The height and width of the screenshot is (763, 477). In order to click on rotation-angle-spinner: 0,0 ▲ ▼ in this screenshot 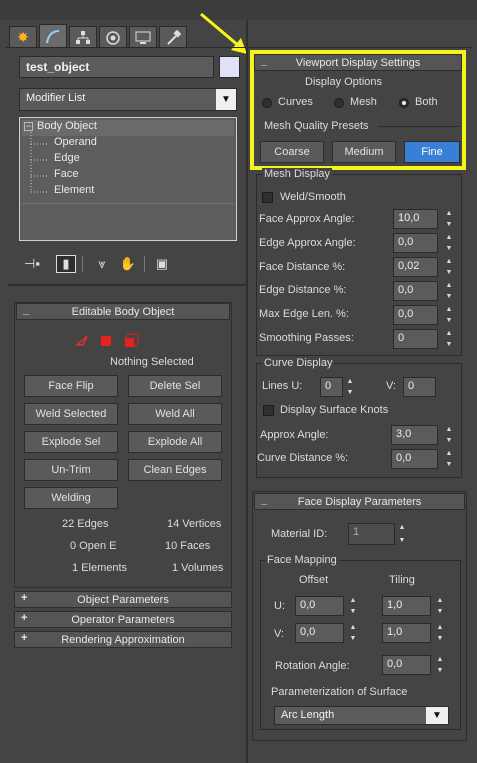, I will do `click(414, 665)`.